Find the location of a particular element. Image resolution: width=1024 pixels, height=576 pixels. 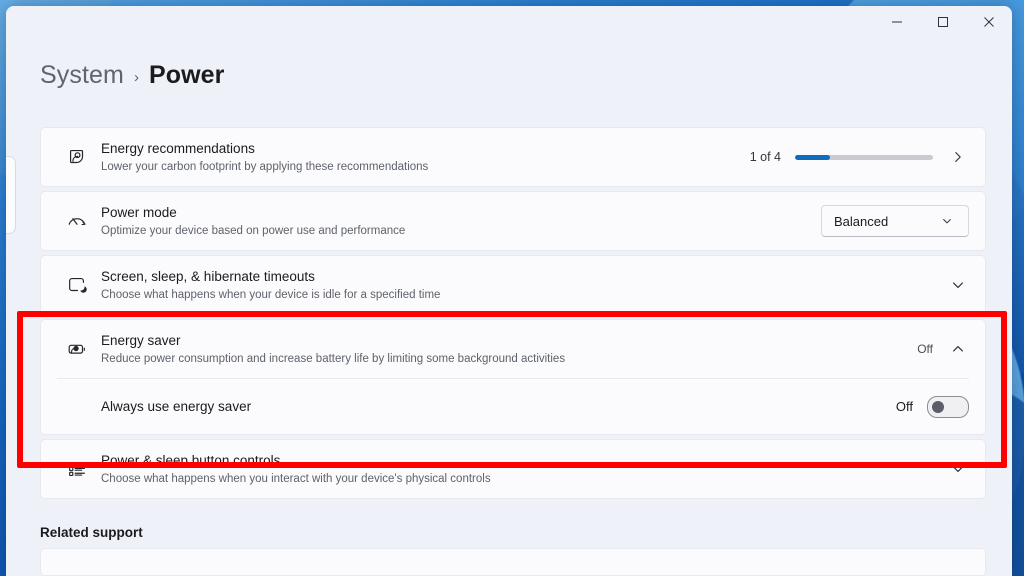

always-use-energy-saver-controls: Off is located at coordinates (927, 406).